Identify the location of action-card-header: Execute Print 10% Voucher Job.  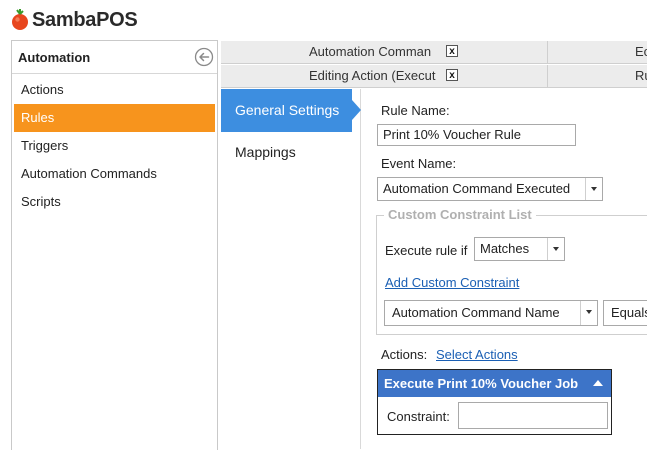
(494, 383).